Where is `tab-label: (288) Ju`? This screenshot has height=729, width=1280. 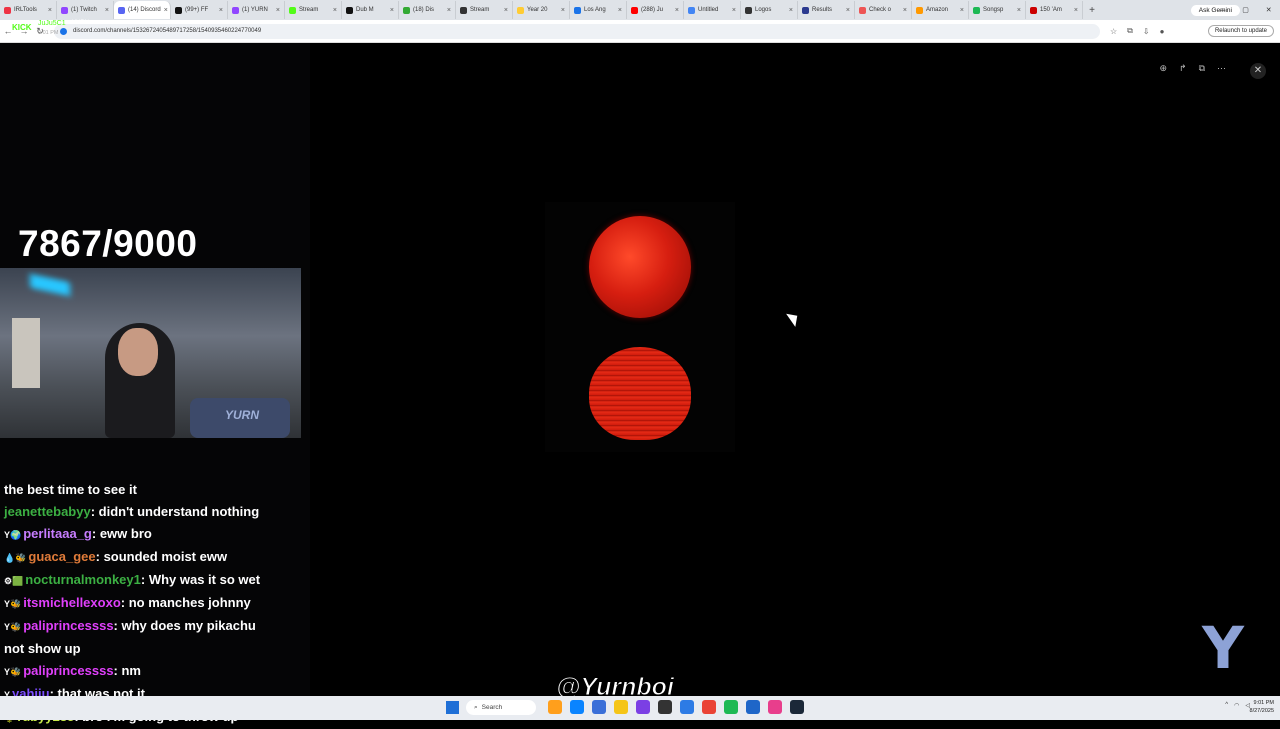 tab-label: (288) Ju is located at coordinates (652, 10).